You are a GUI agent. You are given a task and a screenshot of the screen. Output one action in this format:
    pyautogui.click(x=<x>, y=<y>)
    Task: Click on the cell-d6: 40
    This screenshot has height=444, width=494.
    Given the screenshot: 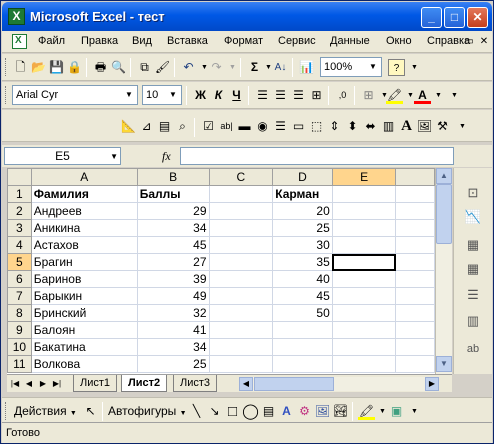 What is the action you would take?
    pyautogui.click(x=302, y=279)
    